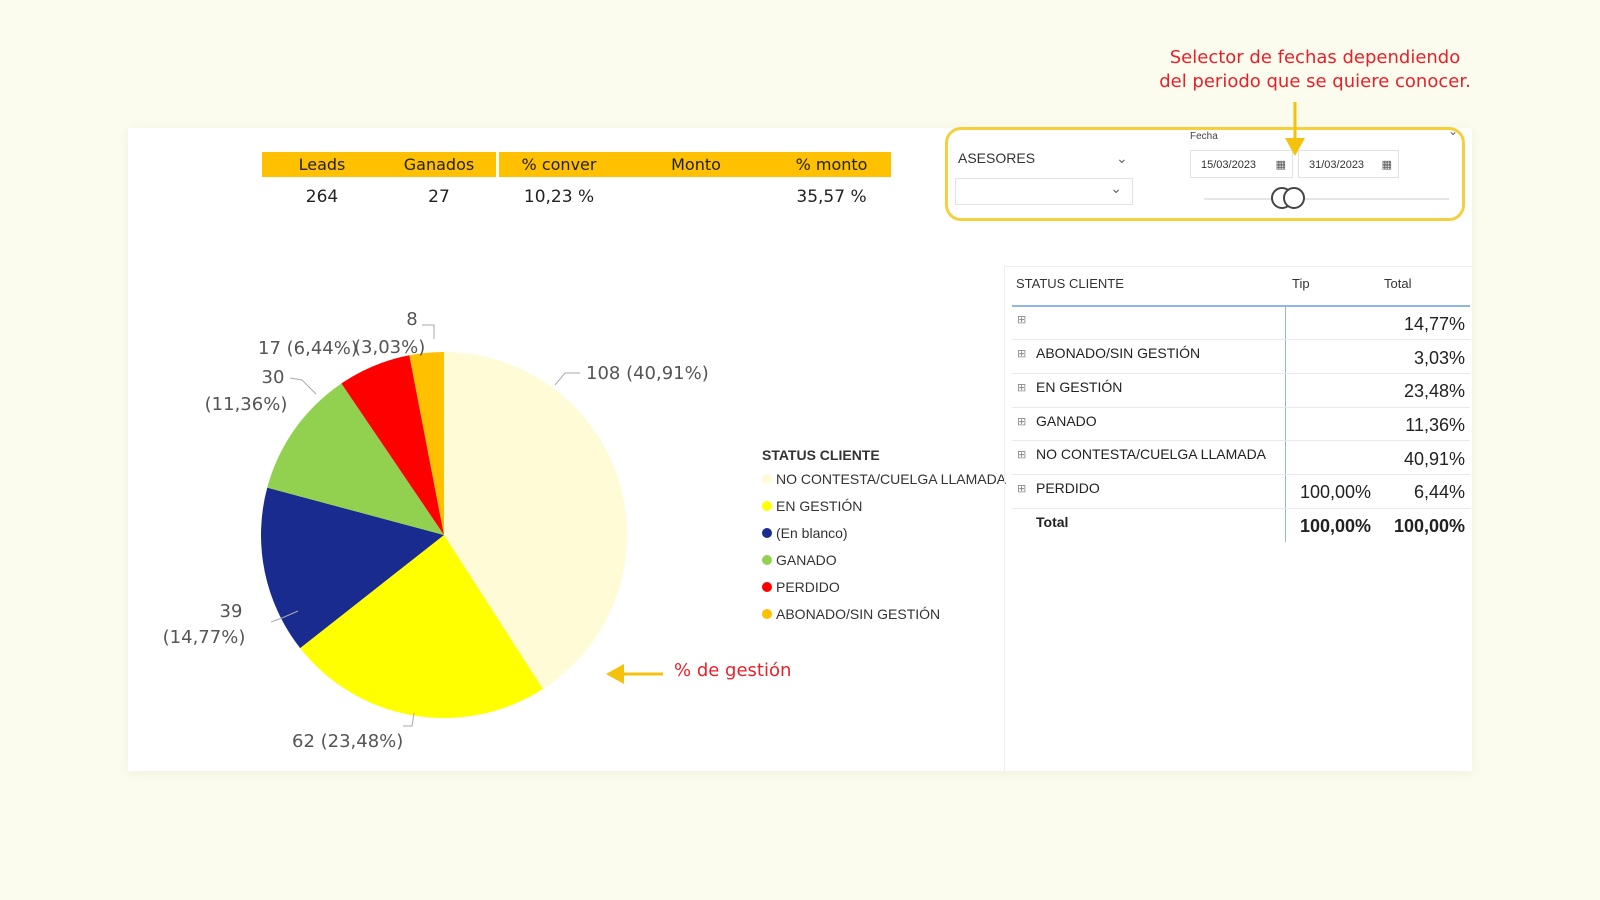  Describe the element at coordinates (1204, 136) in the screenshot. I see `fecha-label: Fecha` at that location.